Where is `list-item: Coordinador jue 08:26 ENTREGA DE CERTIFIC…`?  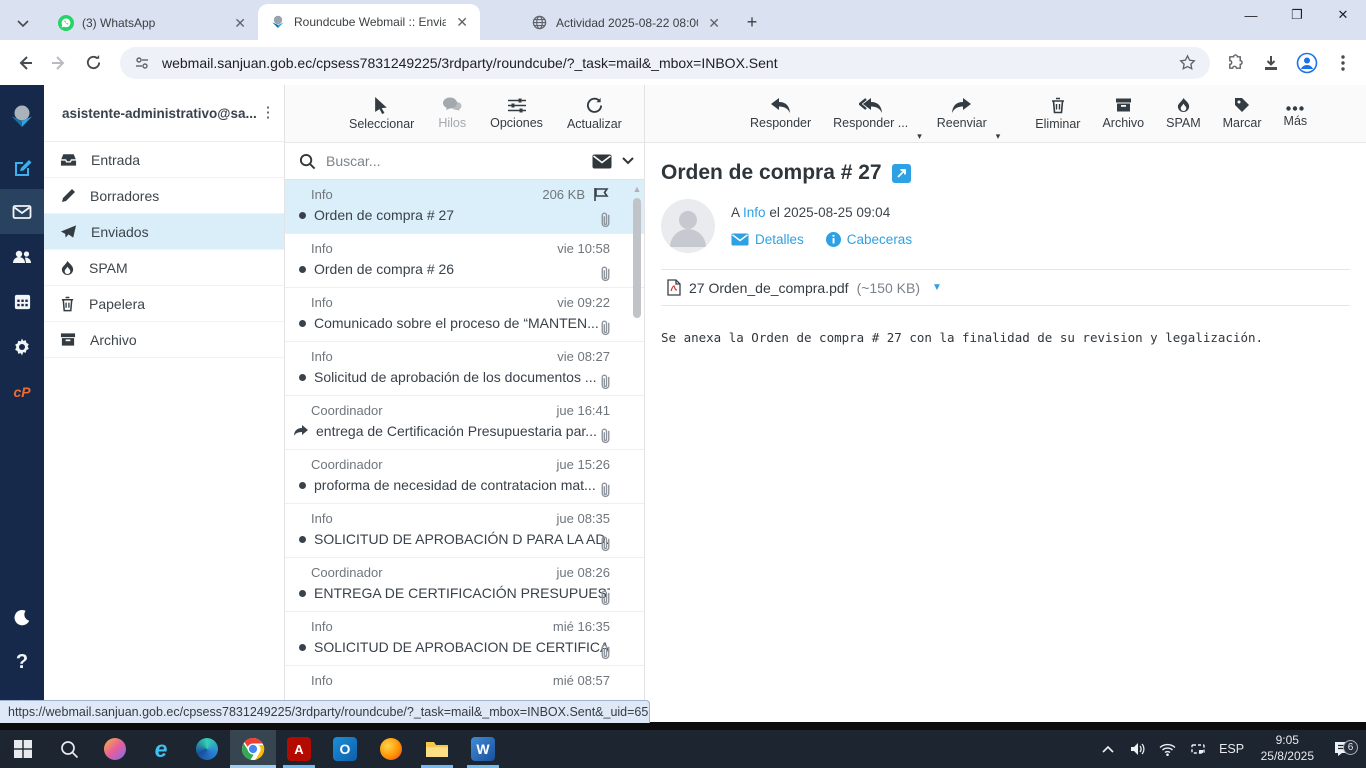 list-item: Coordinador jue 08:26 ENTREGA DE CERTIFIC… is located at coordinates (464, 585).